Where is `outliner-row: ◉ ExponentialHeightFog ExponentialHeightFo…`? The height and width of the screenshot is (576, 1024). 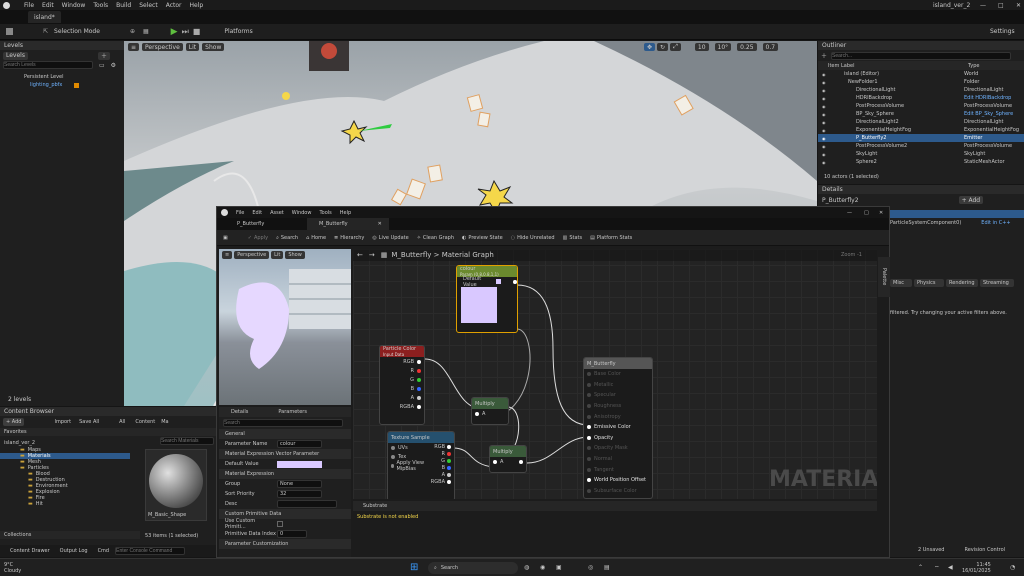
outliner-row: ◉ ExponentialHeightFog ExponentialHeightFo… is located at coordinates (921, 130).